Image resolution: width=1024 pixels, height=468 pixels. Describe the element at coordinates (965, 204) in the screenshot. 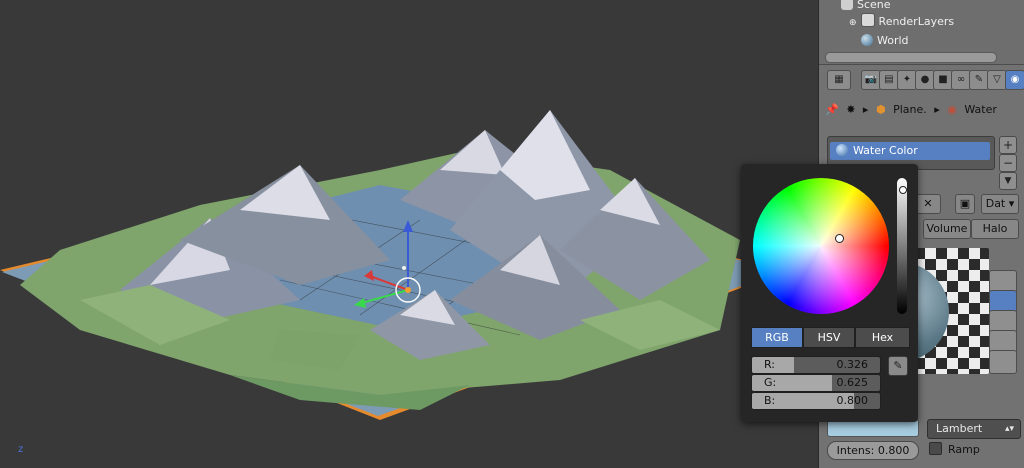

I see `fake-user-button: ▣` at that location.